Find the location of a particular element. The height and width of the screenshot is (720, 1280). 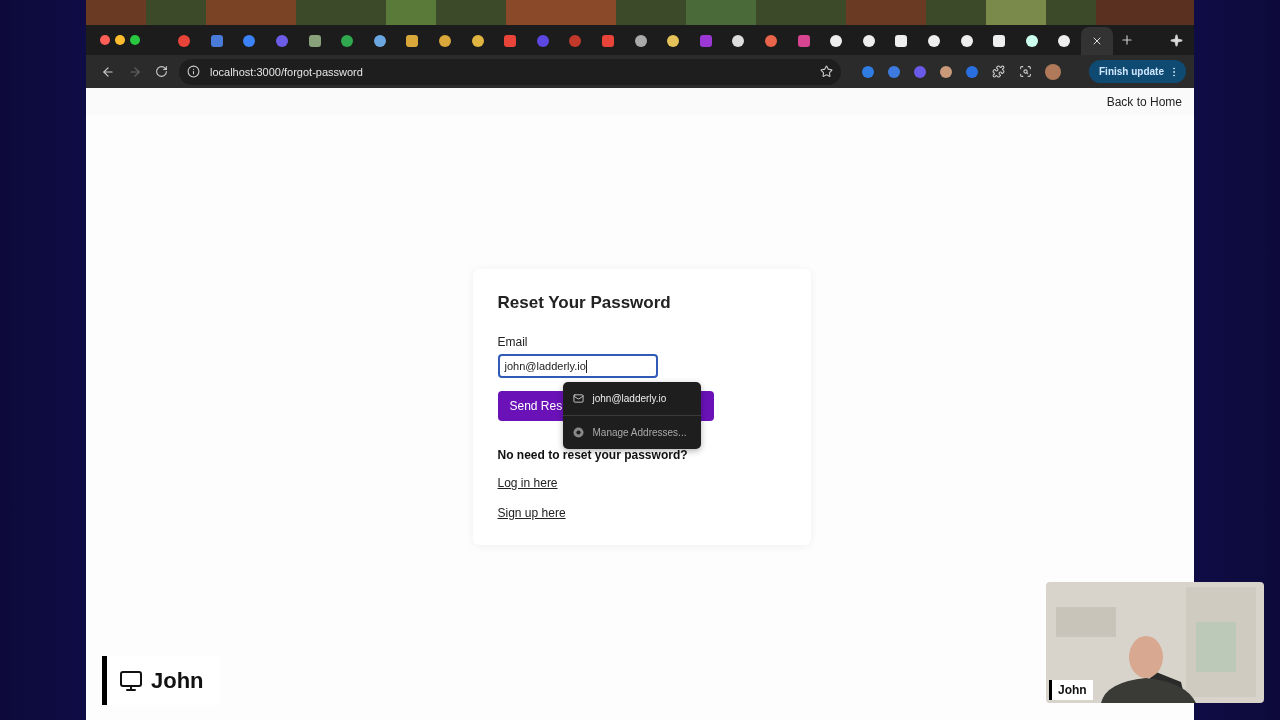

maximize-window-button is located at coordinates (135, 40).